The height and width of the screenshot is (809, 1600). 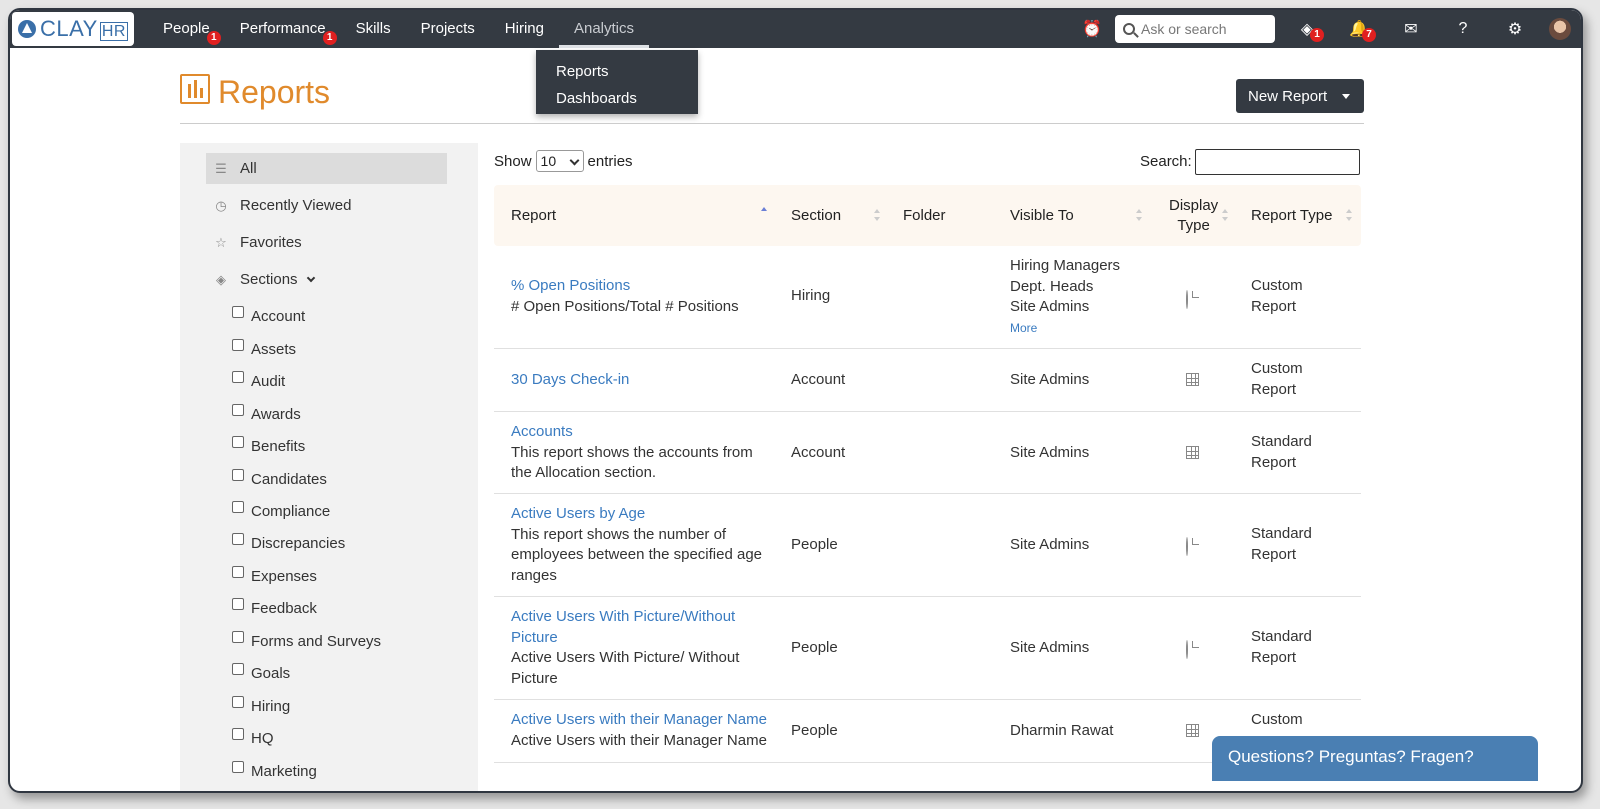 I want to click on nav-hiring: Hiring, so click(x=524, y=29).